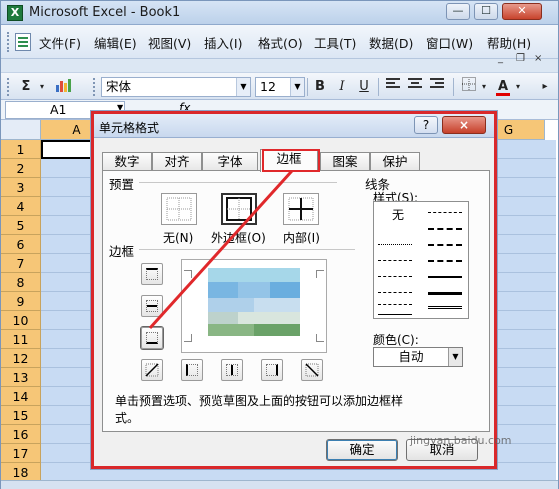 This screenshot has height=489, width=559. Describe the element at coordinates (445, 229) in the screenshot. I see `line-style-slanted` at that location.